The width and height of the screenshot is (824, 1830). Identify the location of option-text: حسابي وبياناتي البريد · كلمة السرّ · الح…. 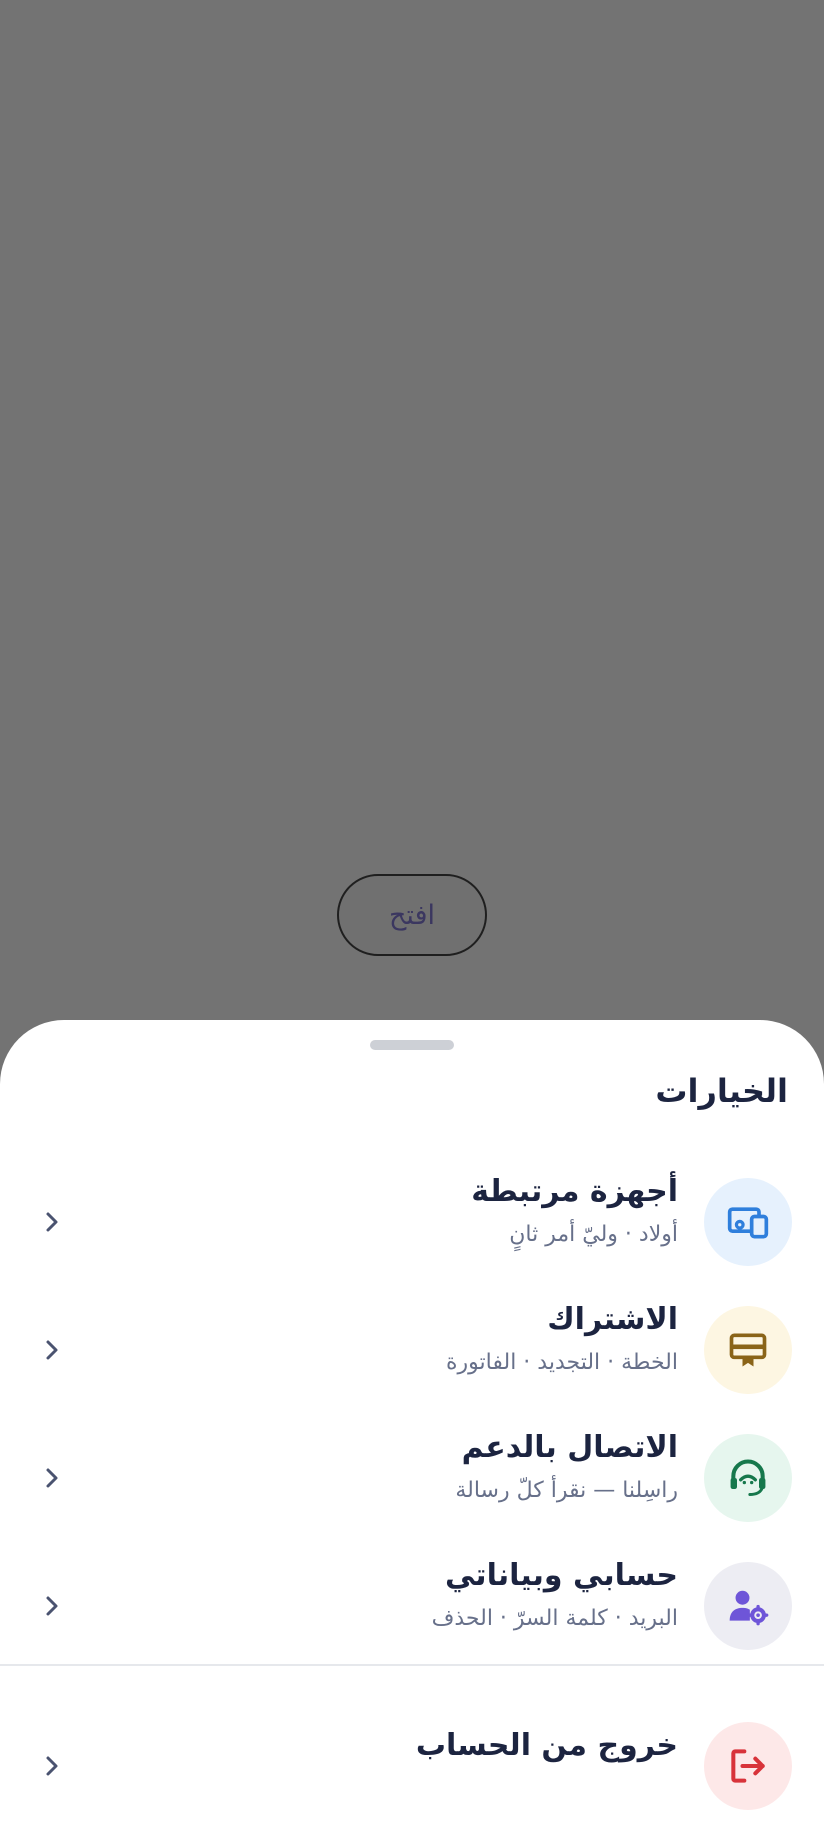
(555, 1595).